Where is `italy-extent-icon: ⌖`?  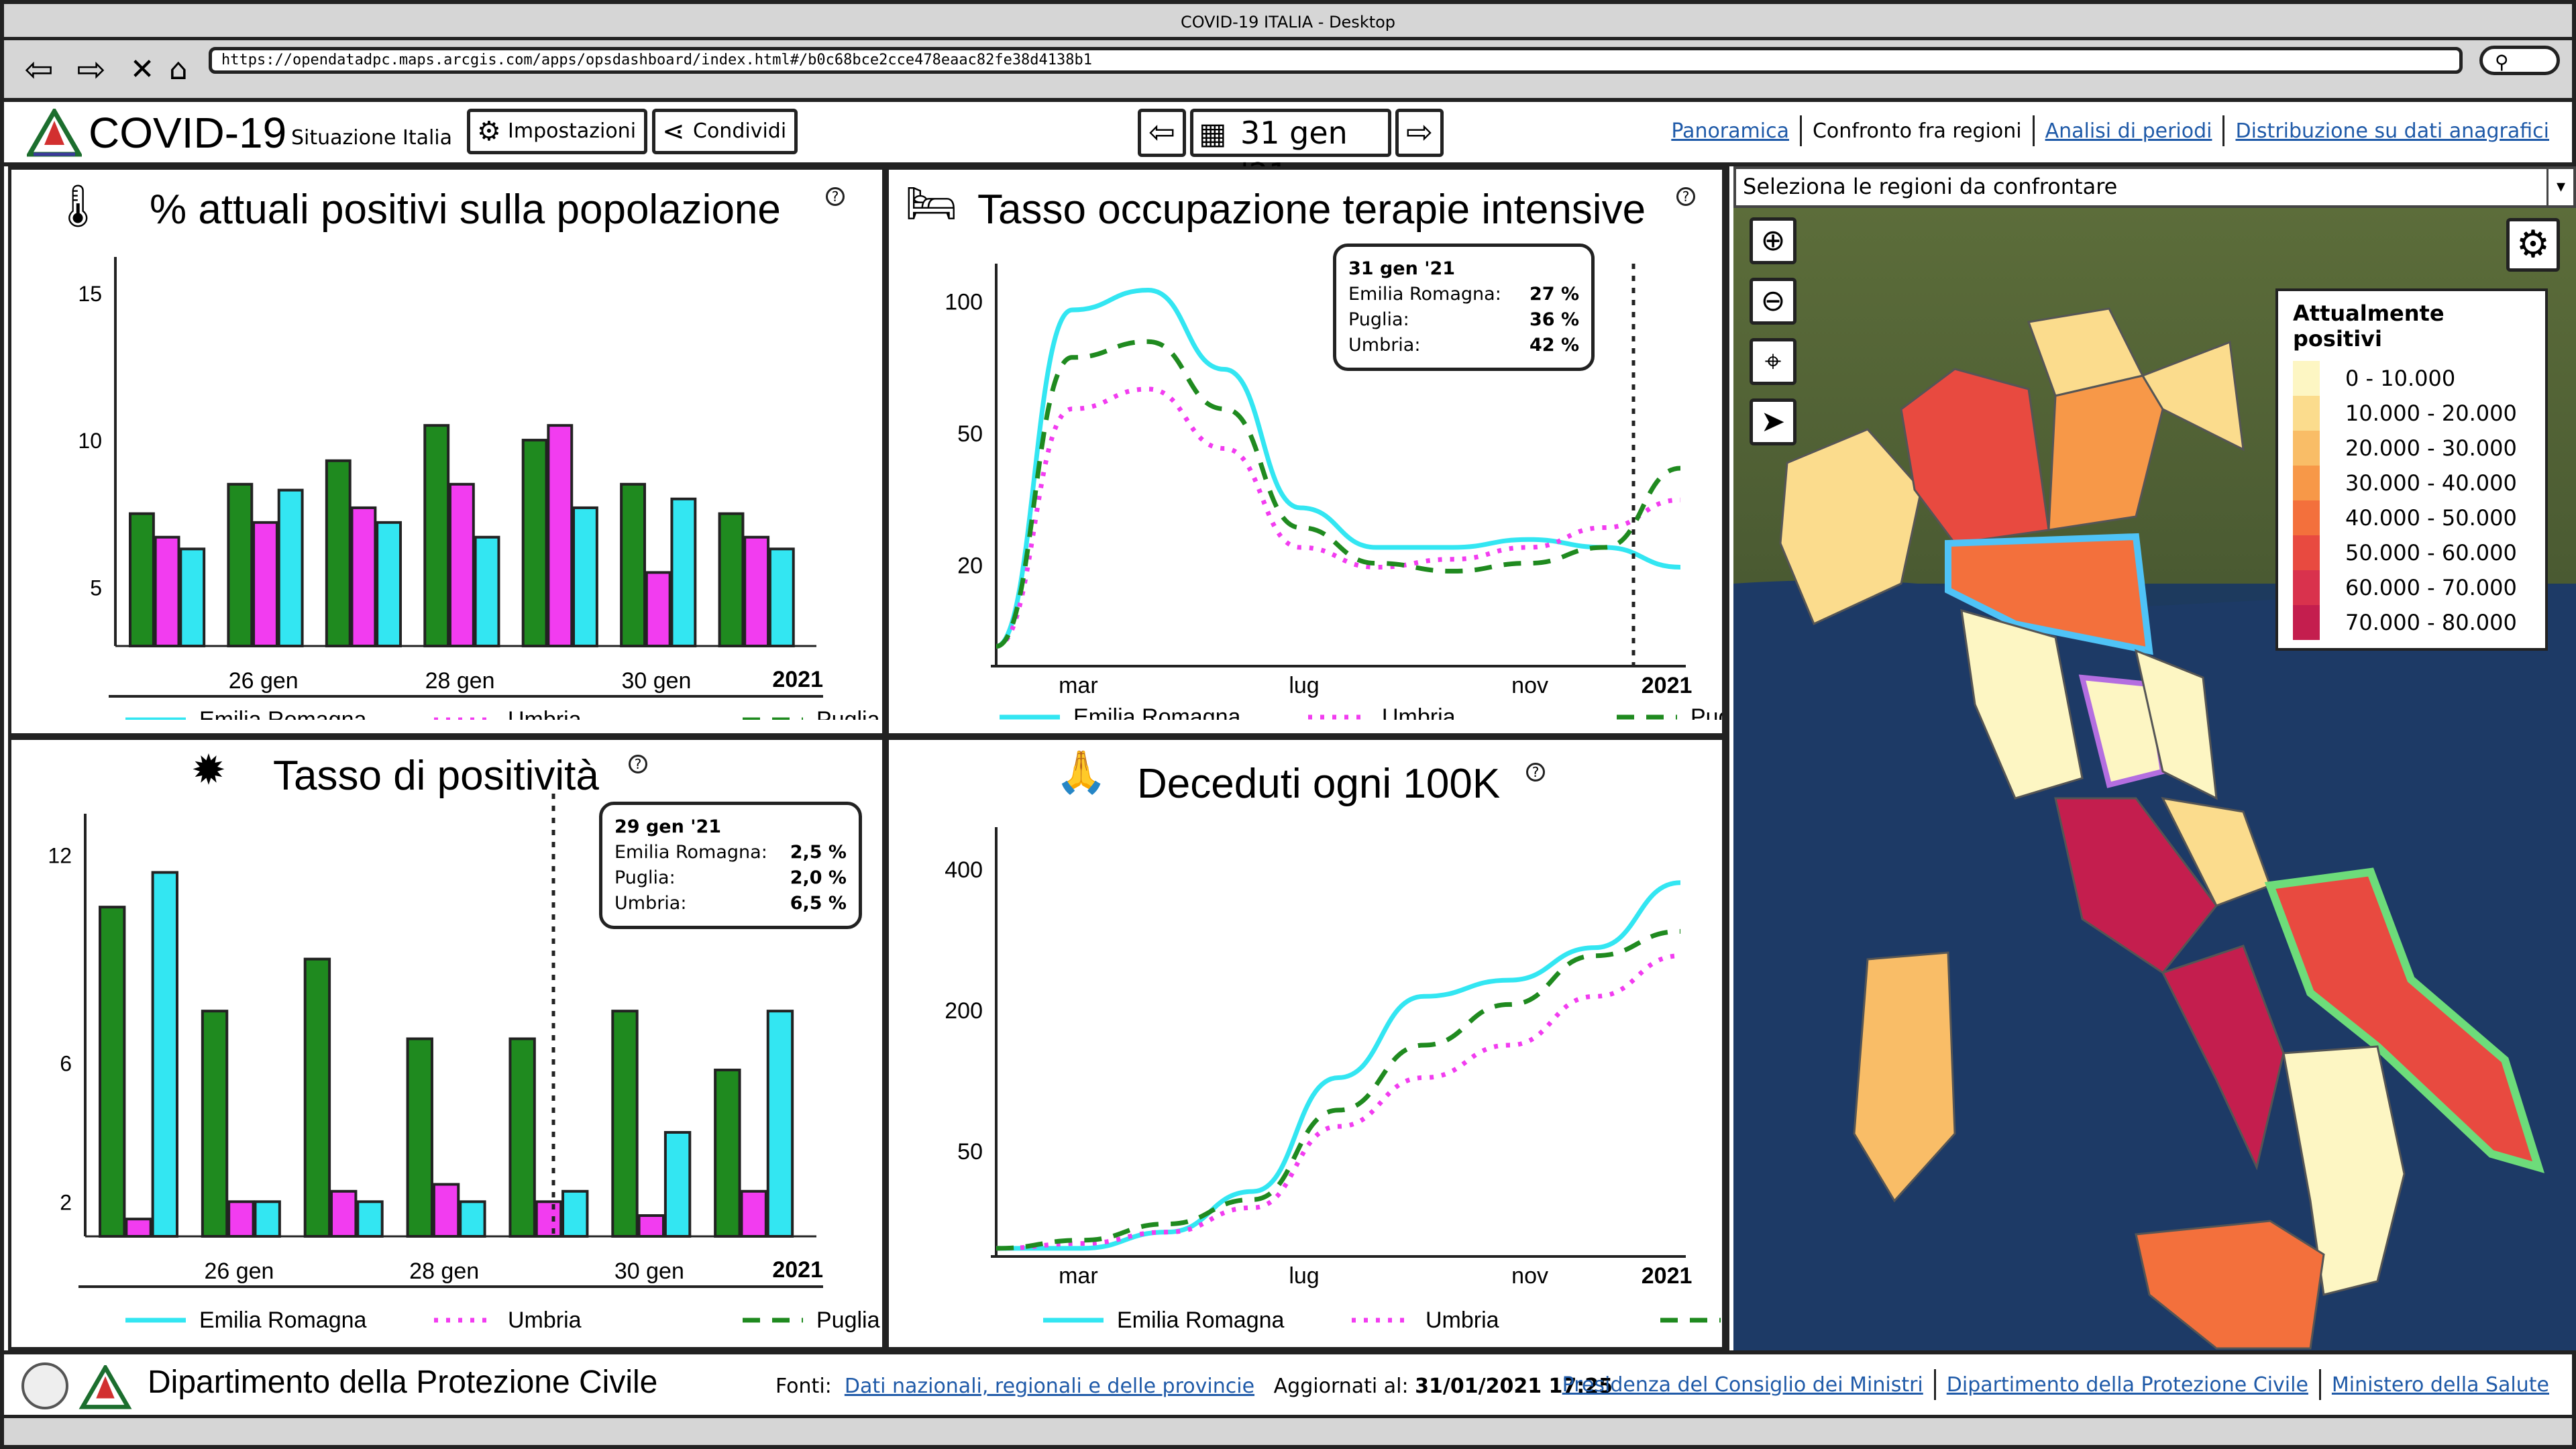 italy-extent-icon: ⌖ is located at coordinates (1773, 361).